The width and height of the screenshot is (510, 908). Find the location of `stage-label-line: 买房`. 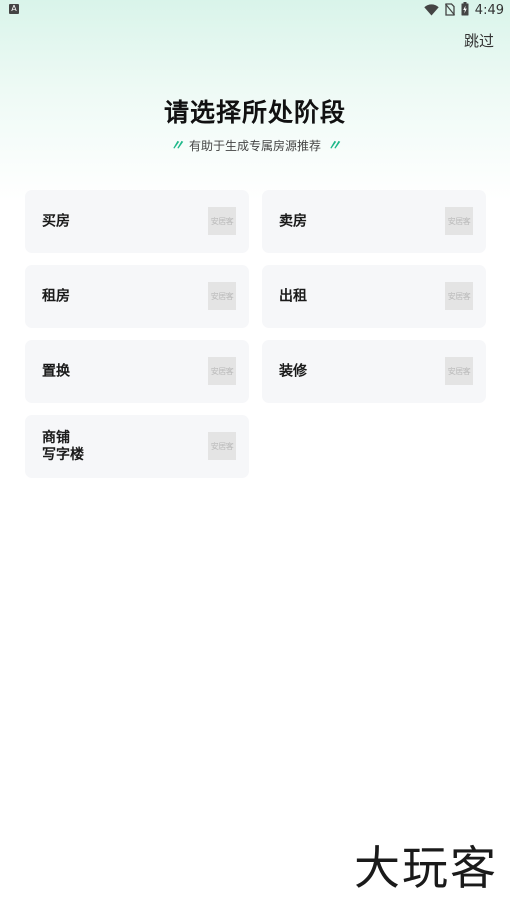

stage-label-line: 买房 is located at coordinates (56, 221).